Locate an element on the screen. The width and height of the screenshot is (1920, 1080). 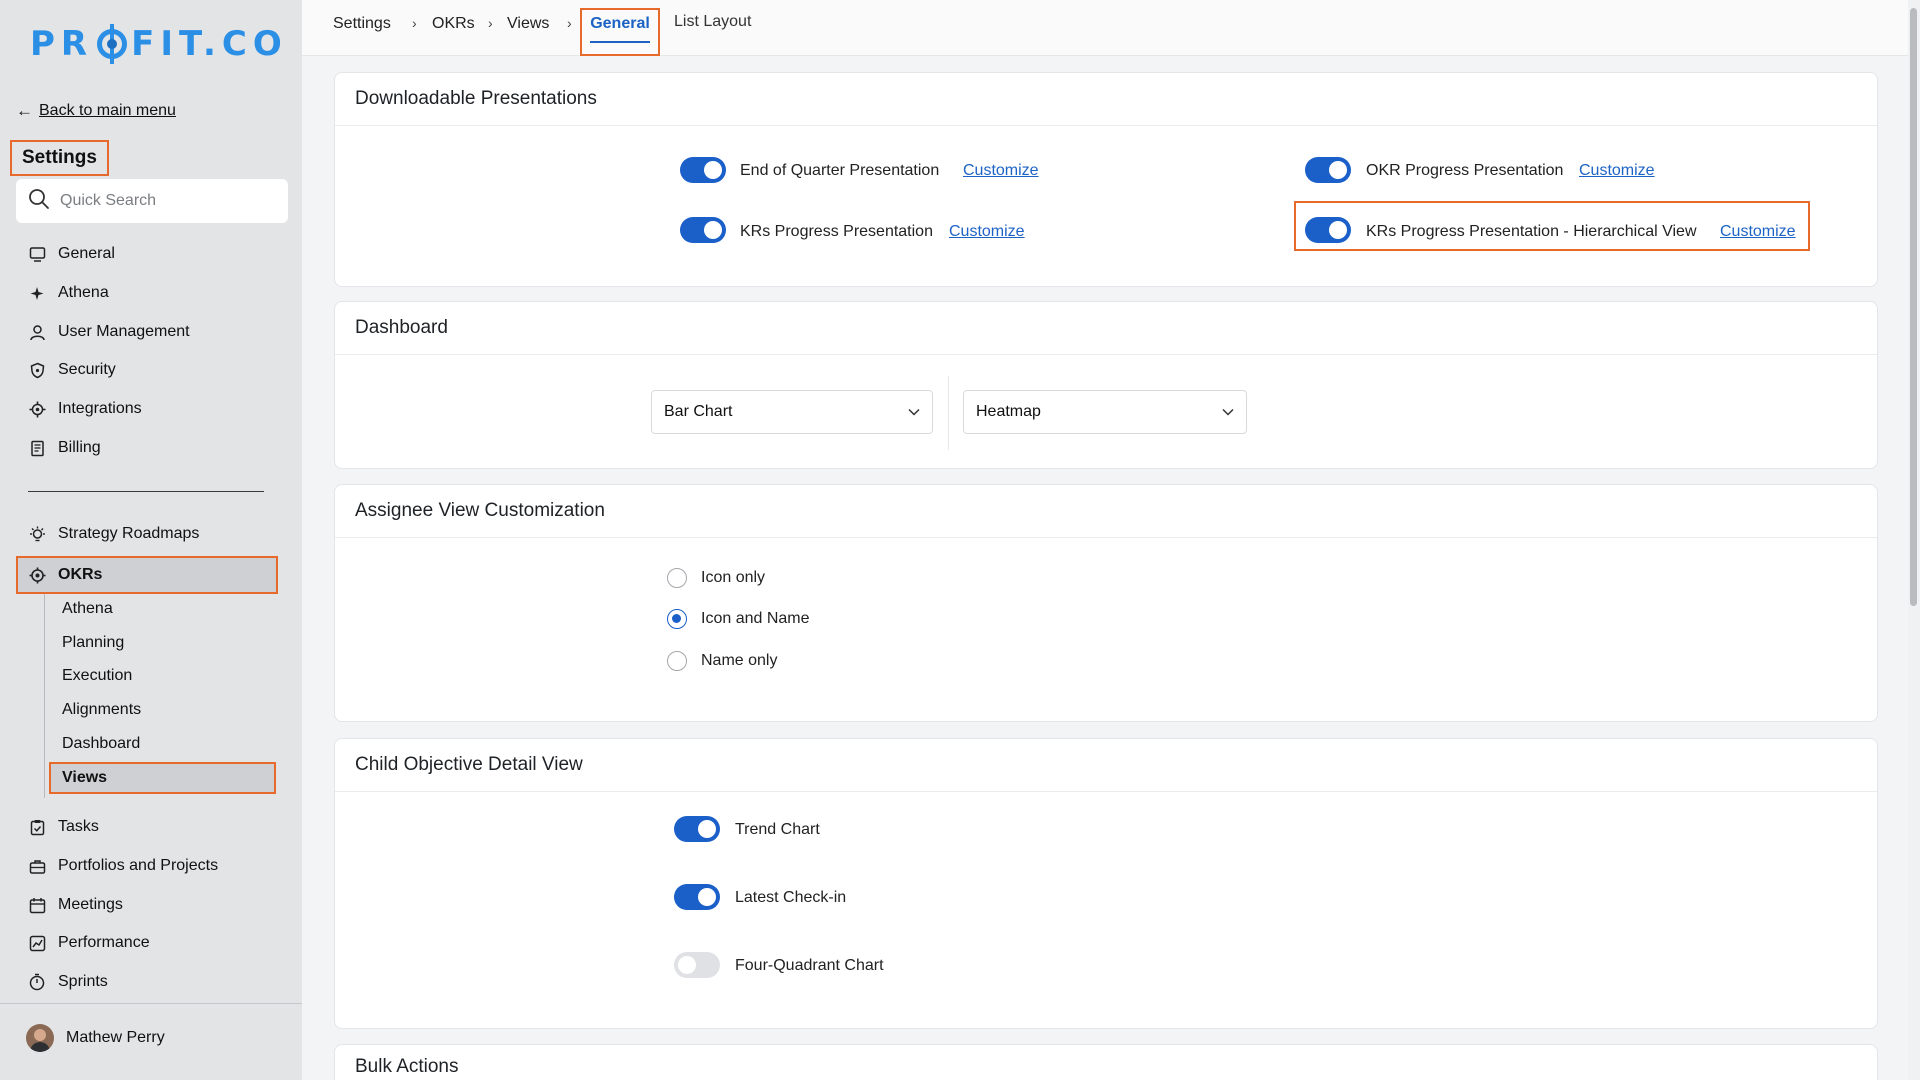
label-four-quadrant-chart: Four-Quadrant Chart is located at coordinates (809, 965).